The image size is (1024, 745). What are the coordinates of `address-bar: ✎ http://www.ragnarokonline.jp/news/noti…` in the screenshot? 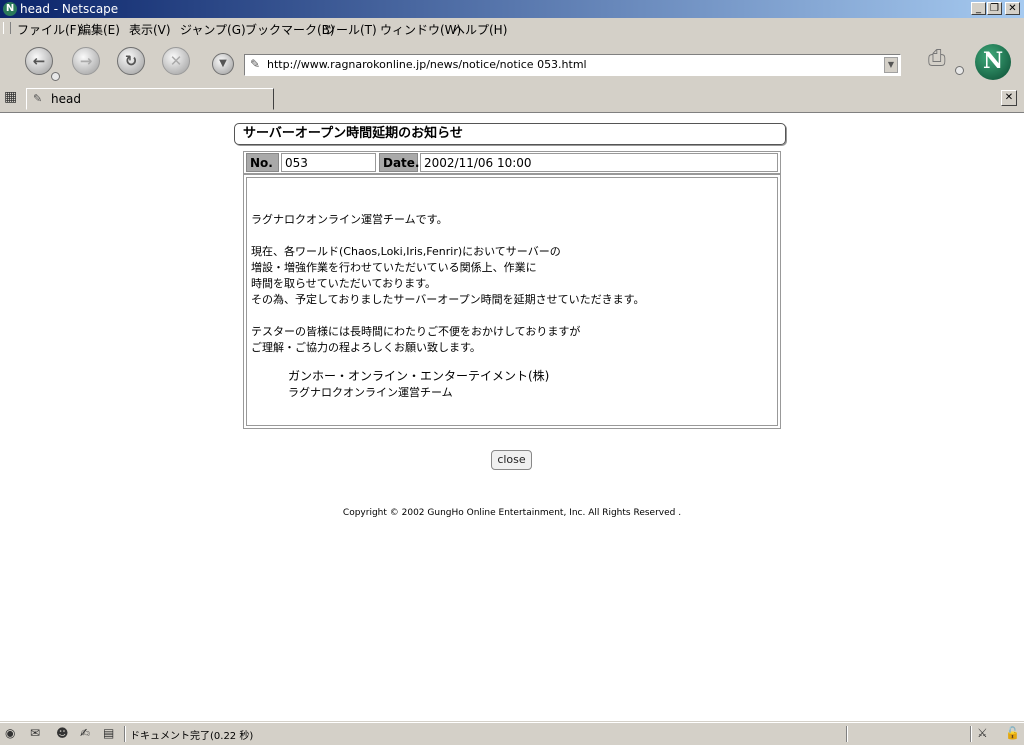 It's located at (572, 65).